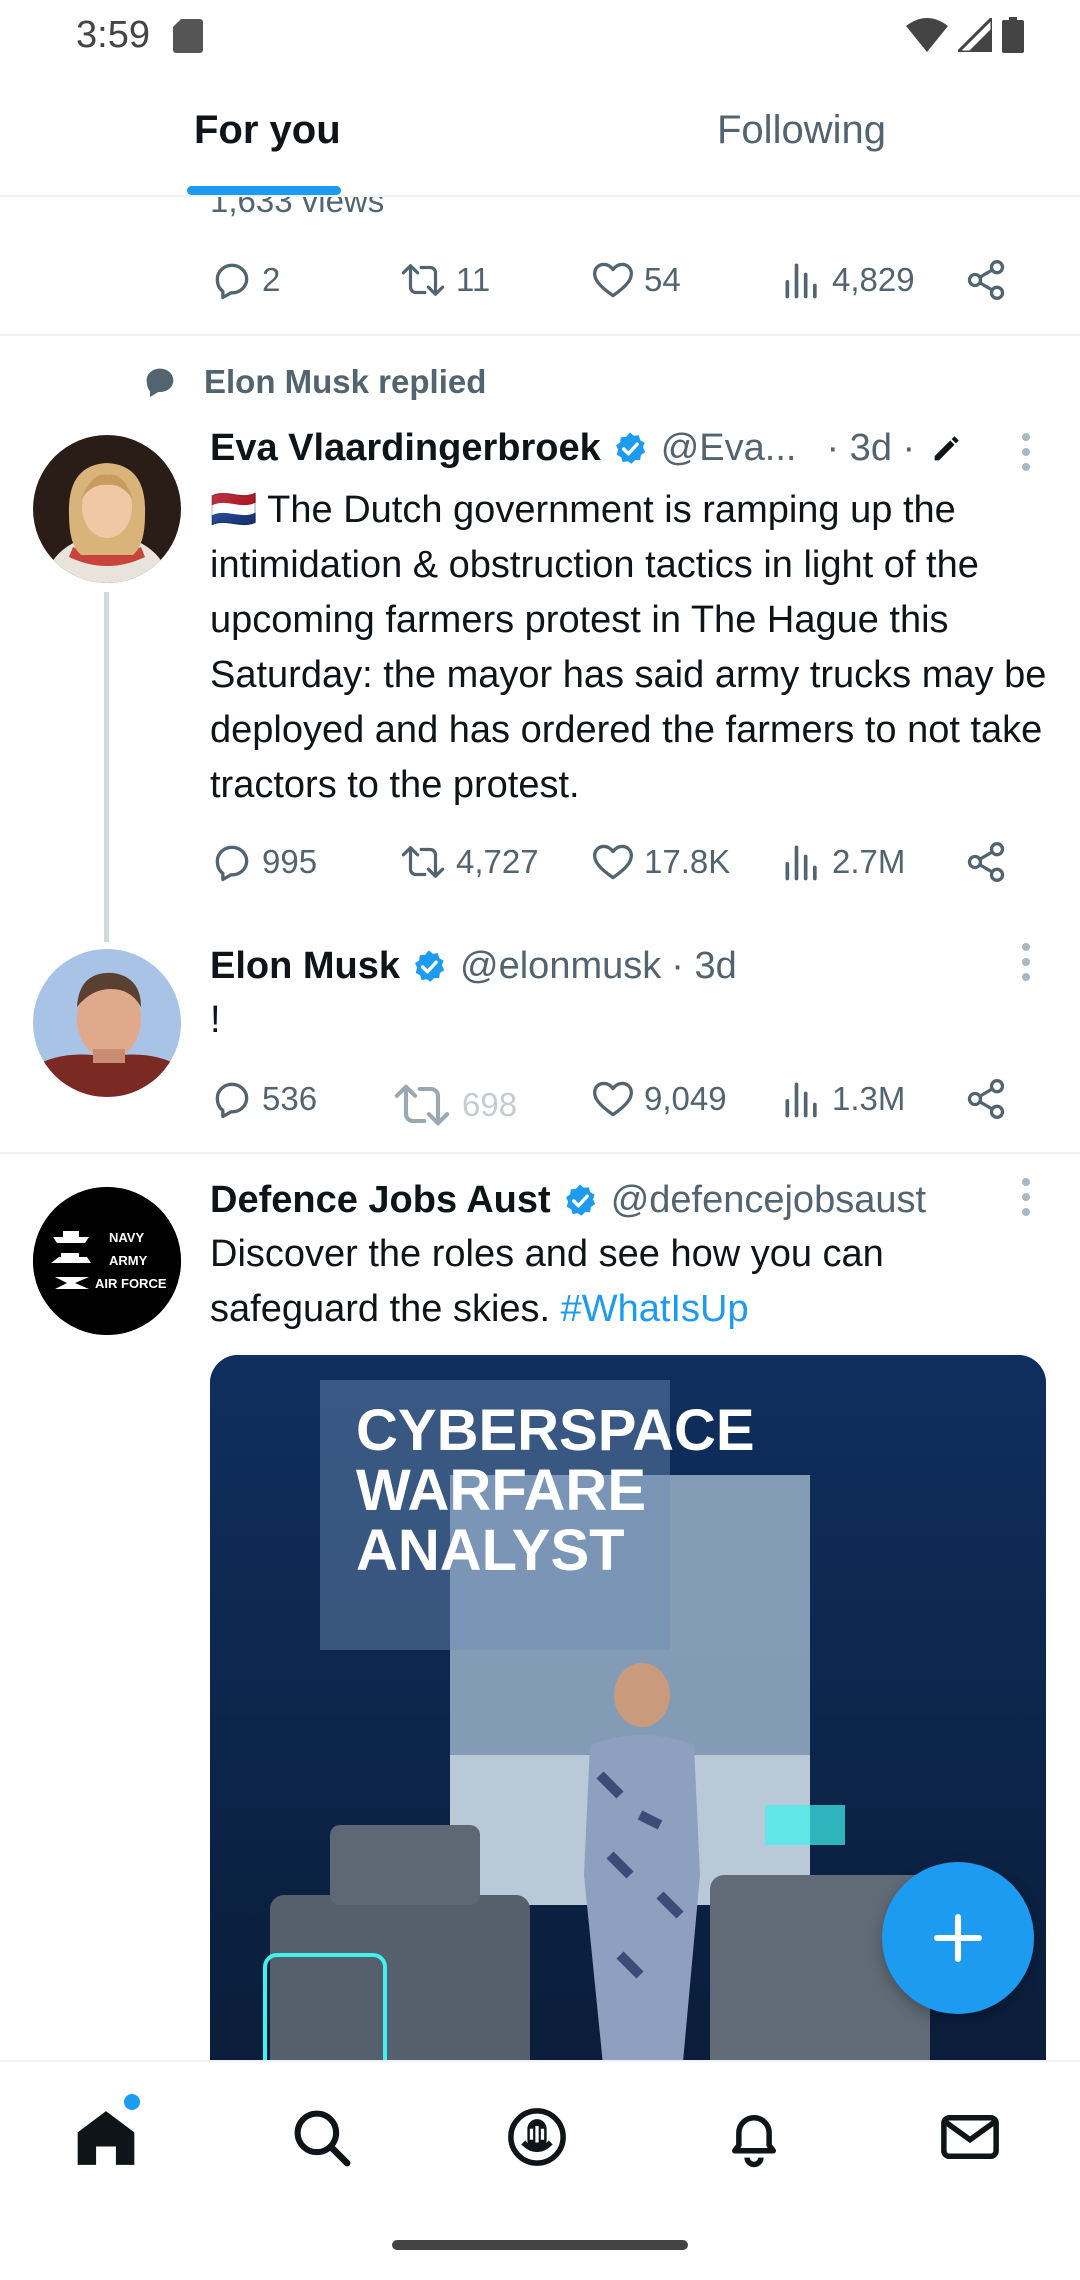 The width and height of the screenshot is (1080, 2280). I want to click on tab-following: Following, so click(801, 130).